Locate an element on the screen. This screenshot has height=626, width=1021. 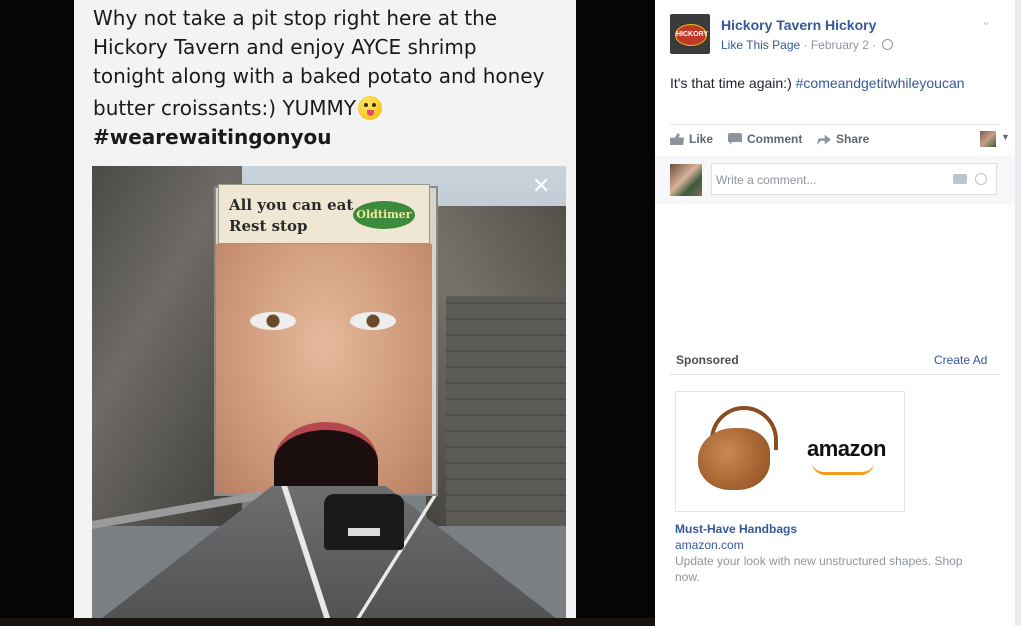
billboard-sign: All you can eat Rest stop Oldtimer is located at coordinates (324, 214).